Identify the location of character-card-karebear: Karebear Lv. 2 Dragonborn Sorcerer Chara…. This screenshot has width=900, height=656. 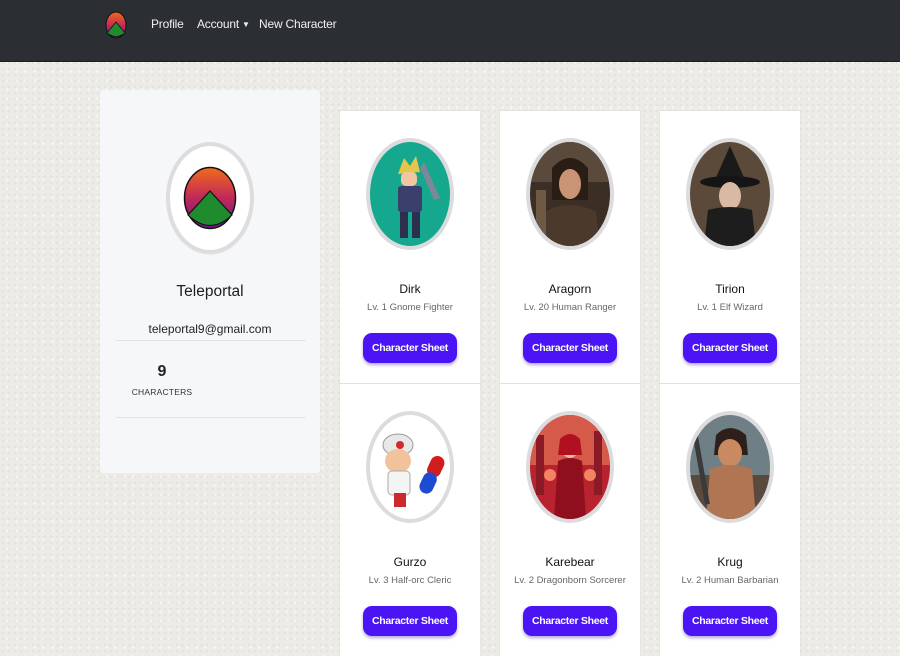
(570, 520).